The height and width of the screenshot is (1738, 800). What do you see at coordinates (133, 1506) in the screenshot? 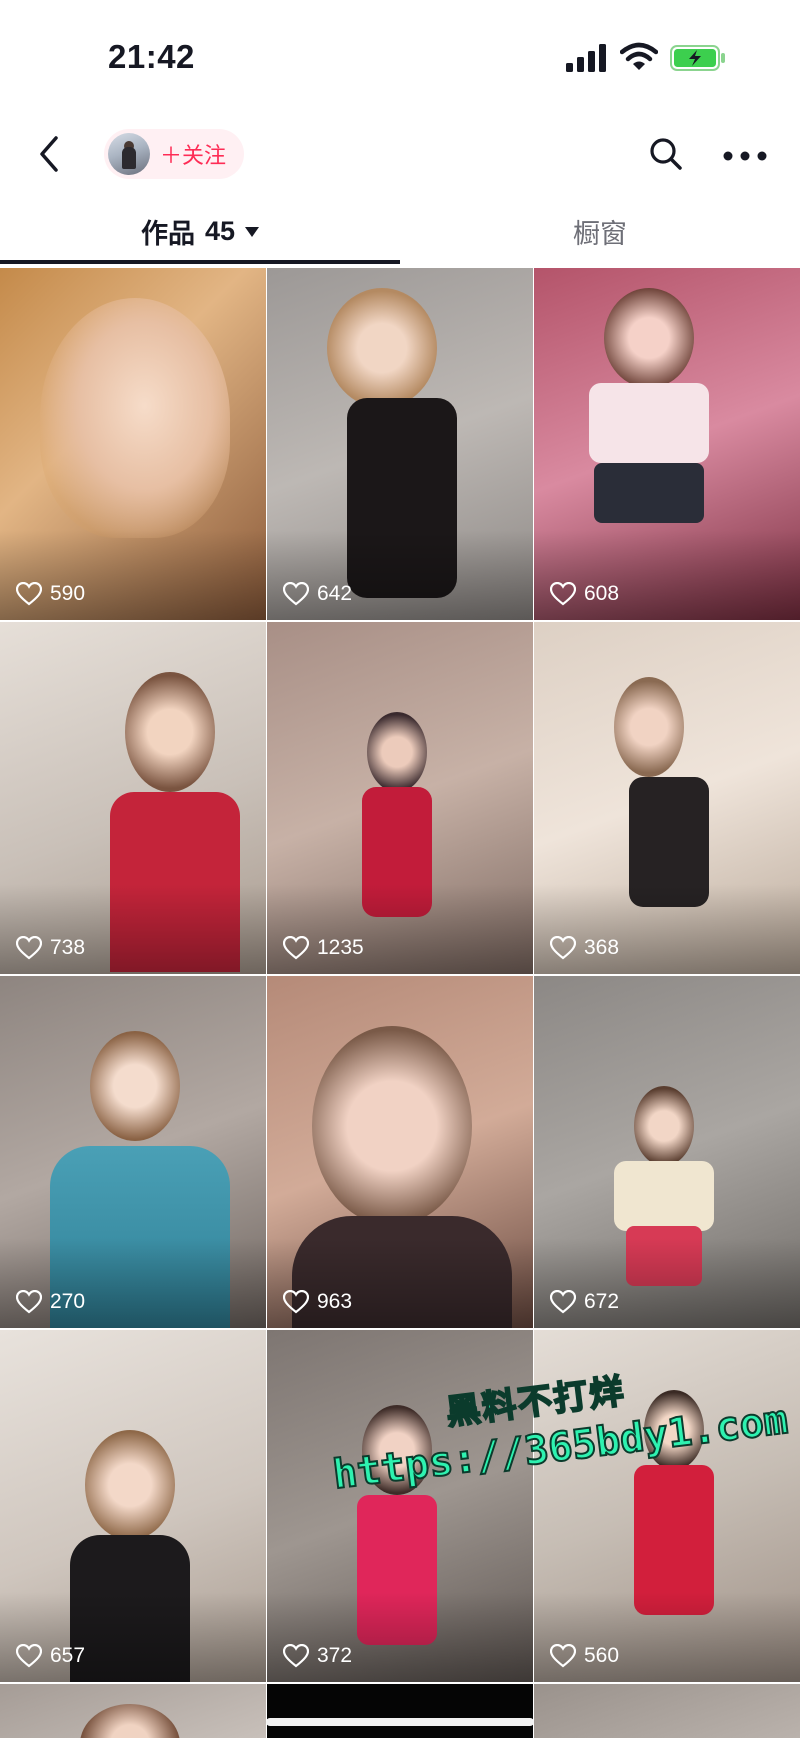
I see `video-thumbnail: 657` at bounding box center [133, 1506].